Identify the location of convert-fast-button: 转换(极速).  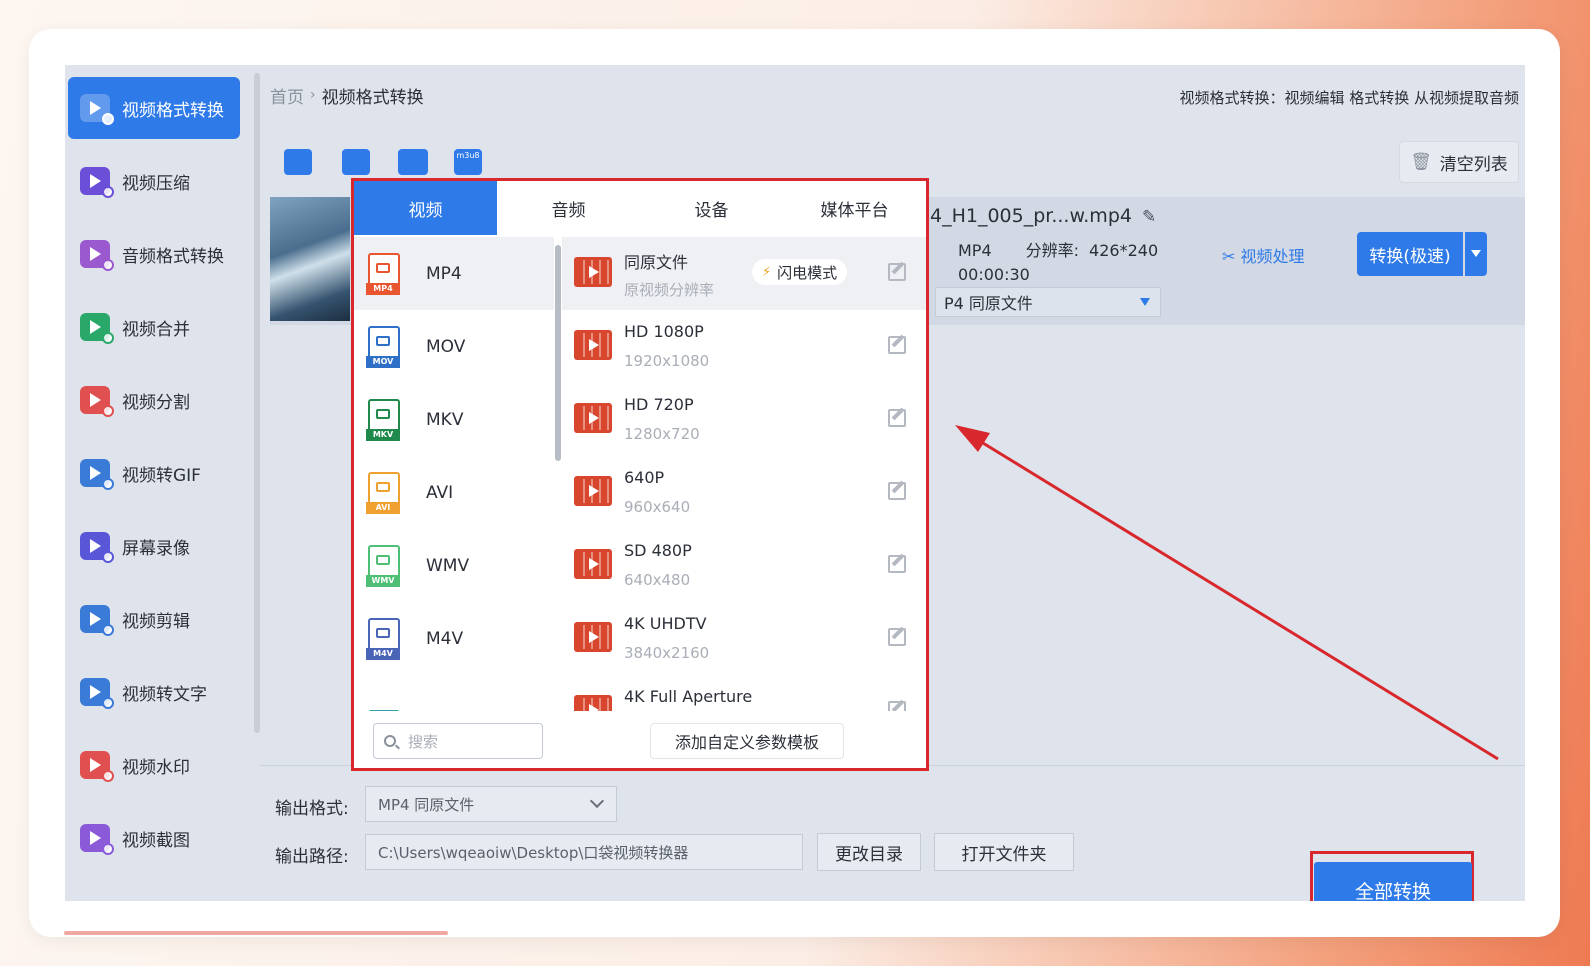
(1410, 254).